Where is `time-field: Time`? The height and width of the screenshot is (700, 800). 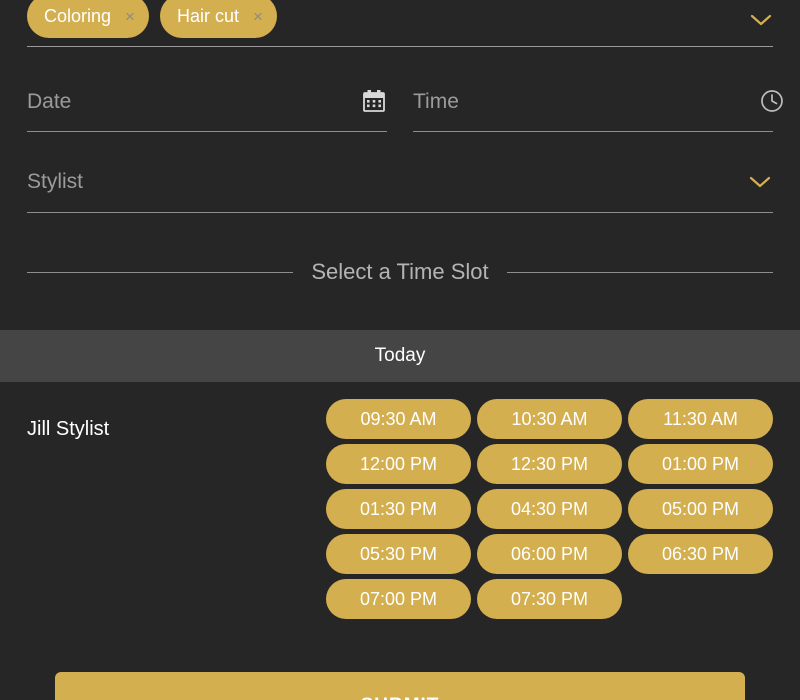 time-field: Time is located at coordinates (598, 103).